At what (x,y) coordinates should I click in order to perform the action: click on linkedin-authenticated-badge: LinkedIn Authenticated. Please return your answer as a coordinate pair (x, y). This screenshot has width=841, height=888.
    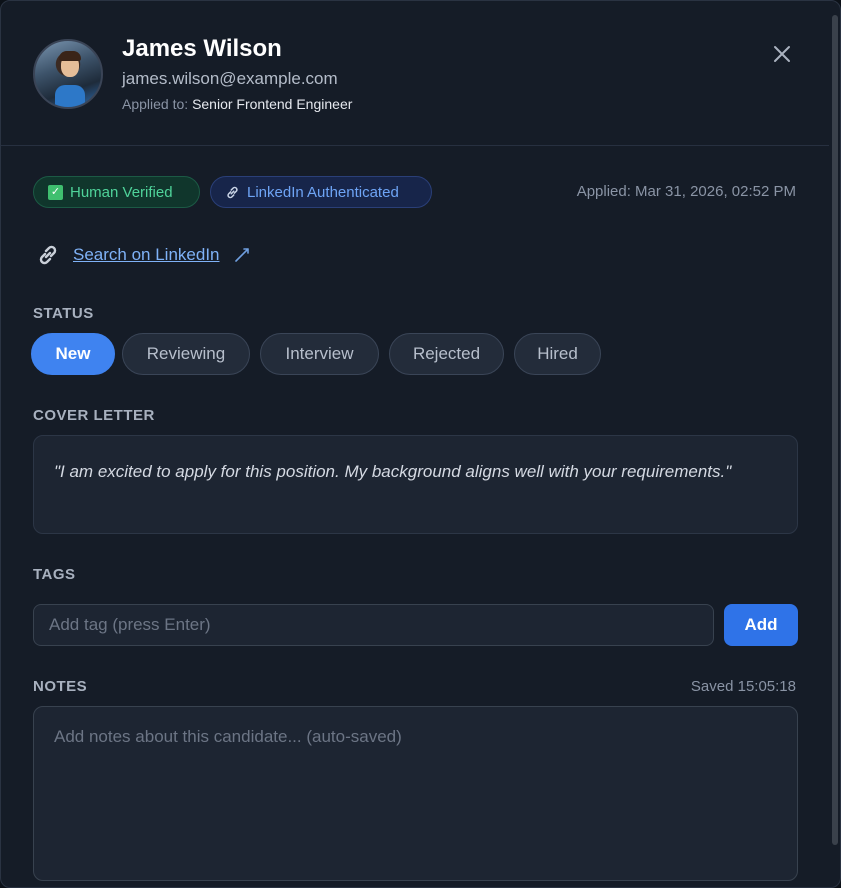
    Looking at the image, I should click on (321, 192).